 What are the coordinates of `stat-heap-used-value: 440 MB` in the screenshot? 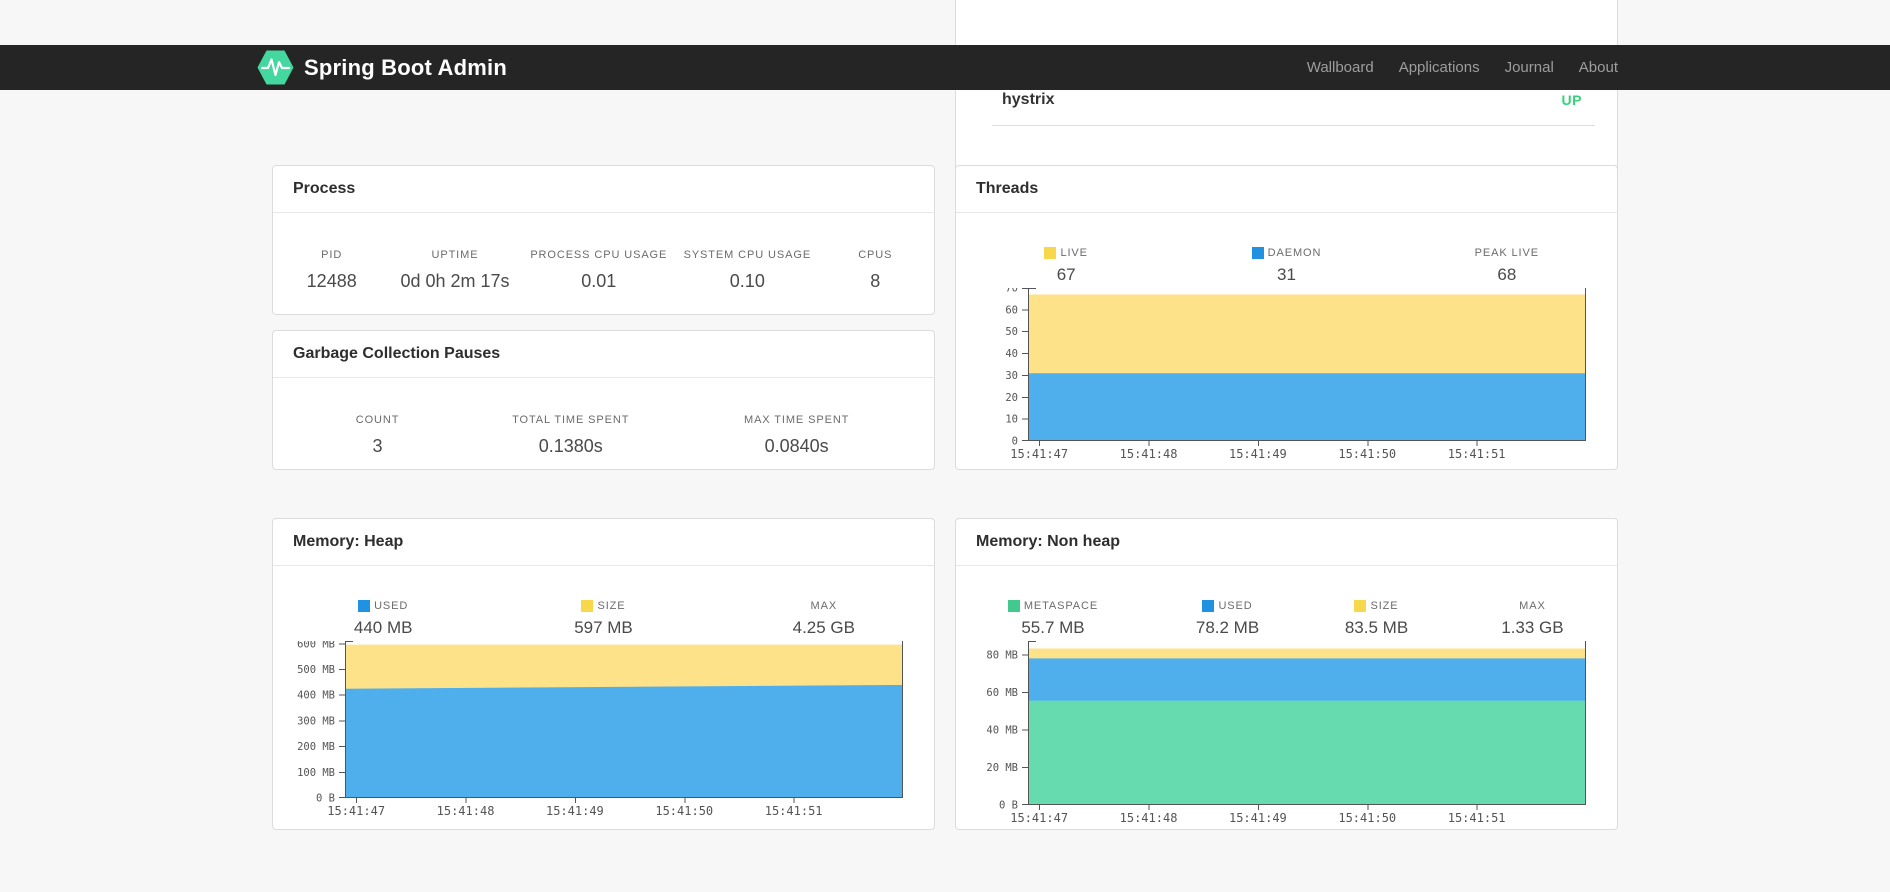 It's located at (383, 627).